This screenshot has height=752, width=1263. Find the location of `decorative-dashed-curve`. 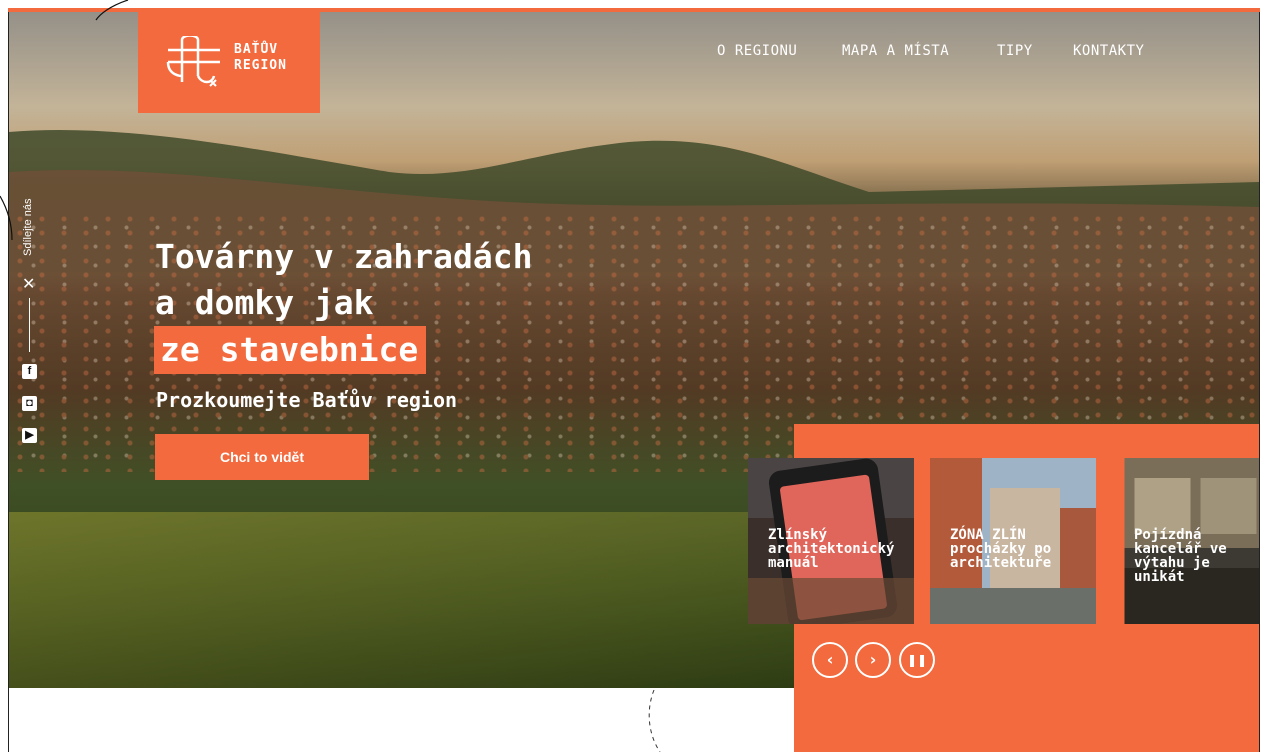

decorative-dashed-curve is located at coordinates (654, 721).